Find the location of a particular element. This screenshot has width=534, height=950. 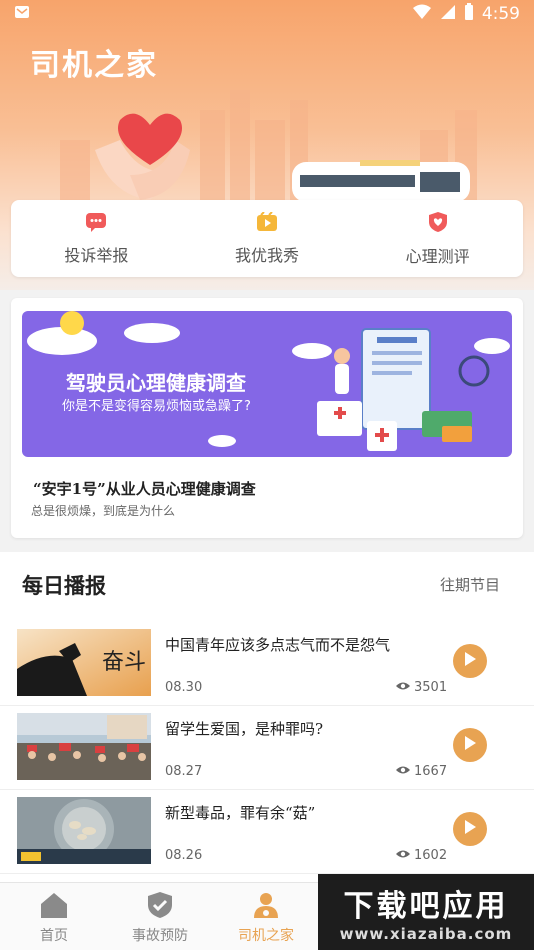

news-item: 留学生爱国，是种罪吗? 08.27 1667 is located at coordinates (267, 748).